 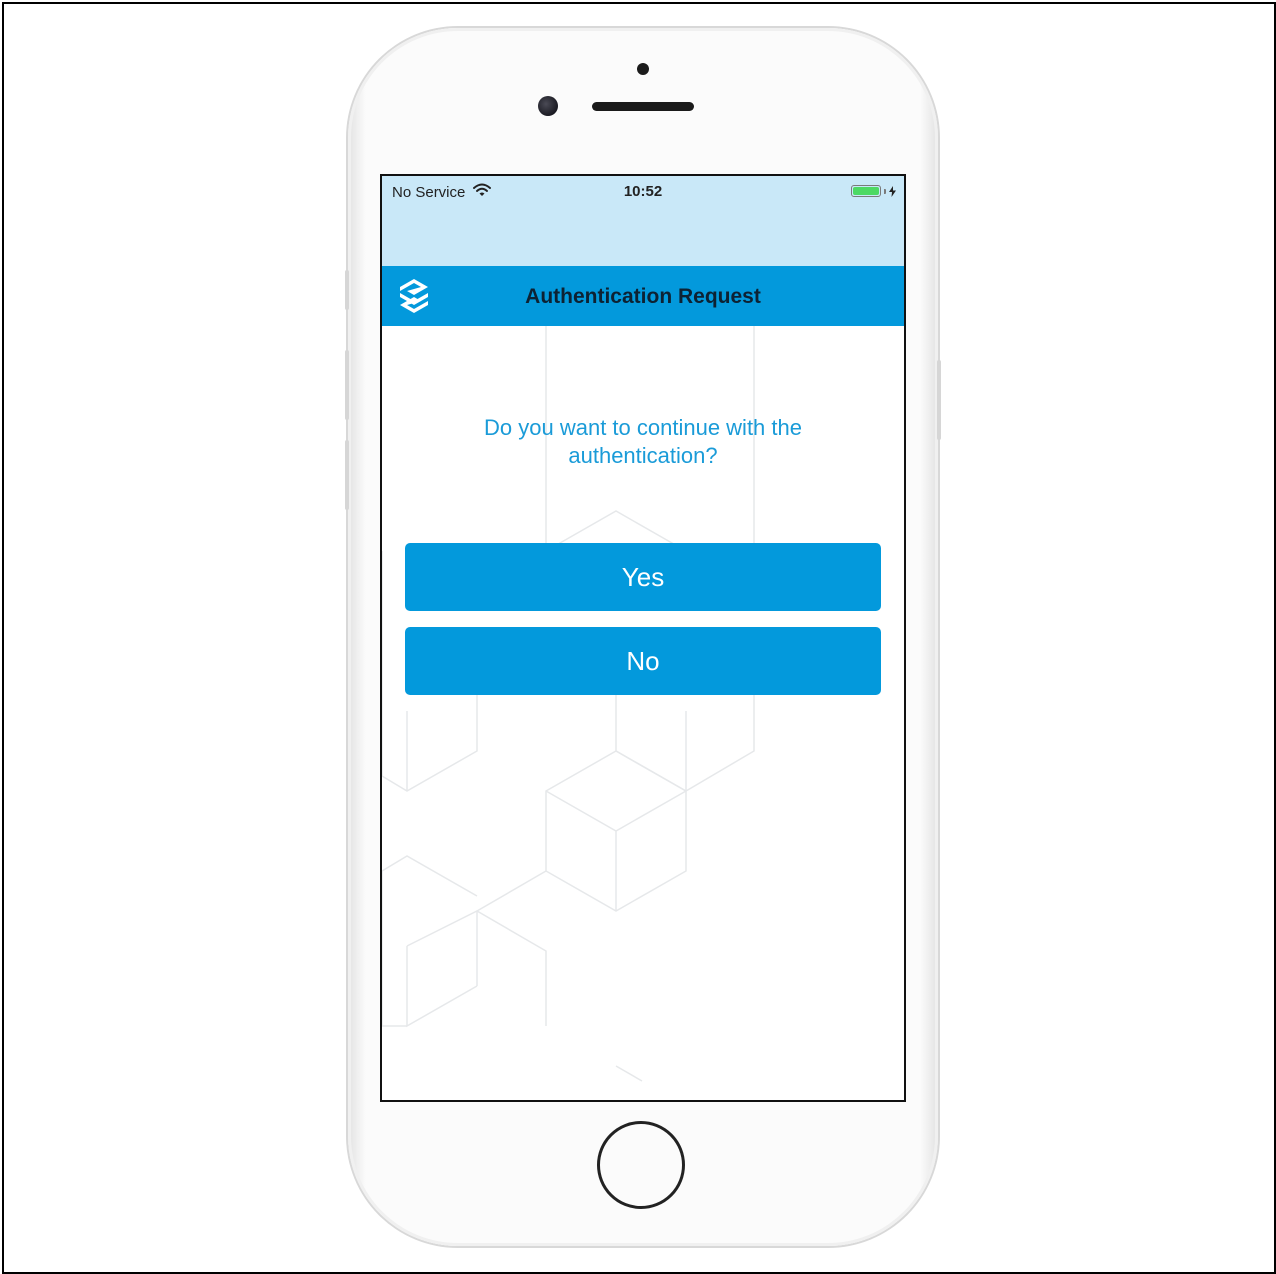 I want to click on volume-down-button, so click(x=347, y=475).